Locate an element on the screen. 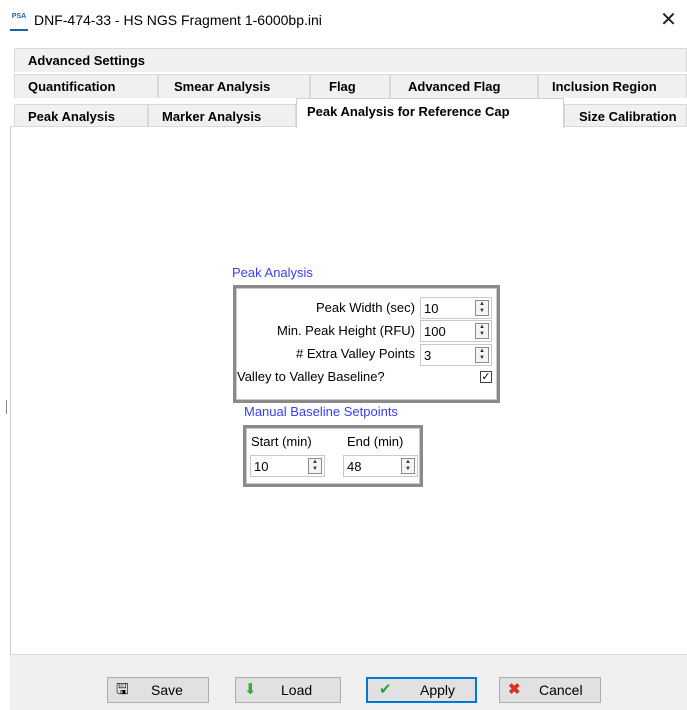 This screenshot has width=687, height=710. checkmark-icon: ✓ is located at coordinates (486, 377).